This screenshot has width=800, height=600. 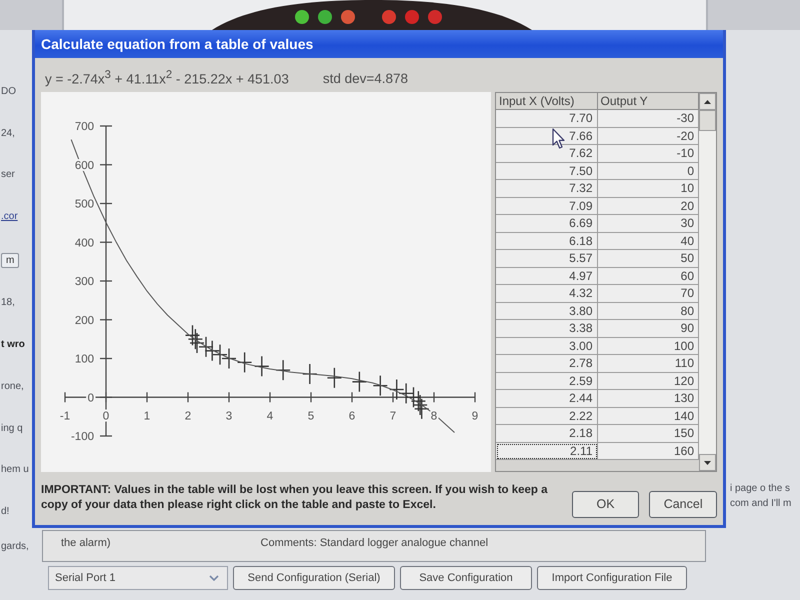 I want to click on table-cell: 110, so click(x=648, y=363).